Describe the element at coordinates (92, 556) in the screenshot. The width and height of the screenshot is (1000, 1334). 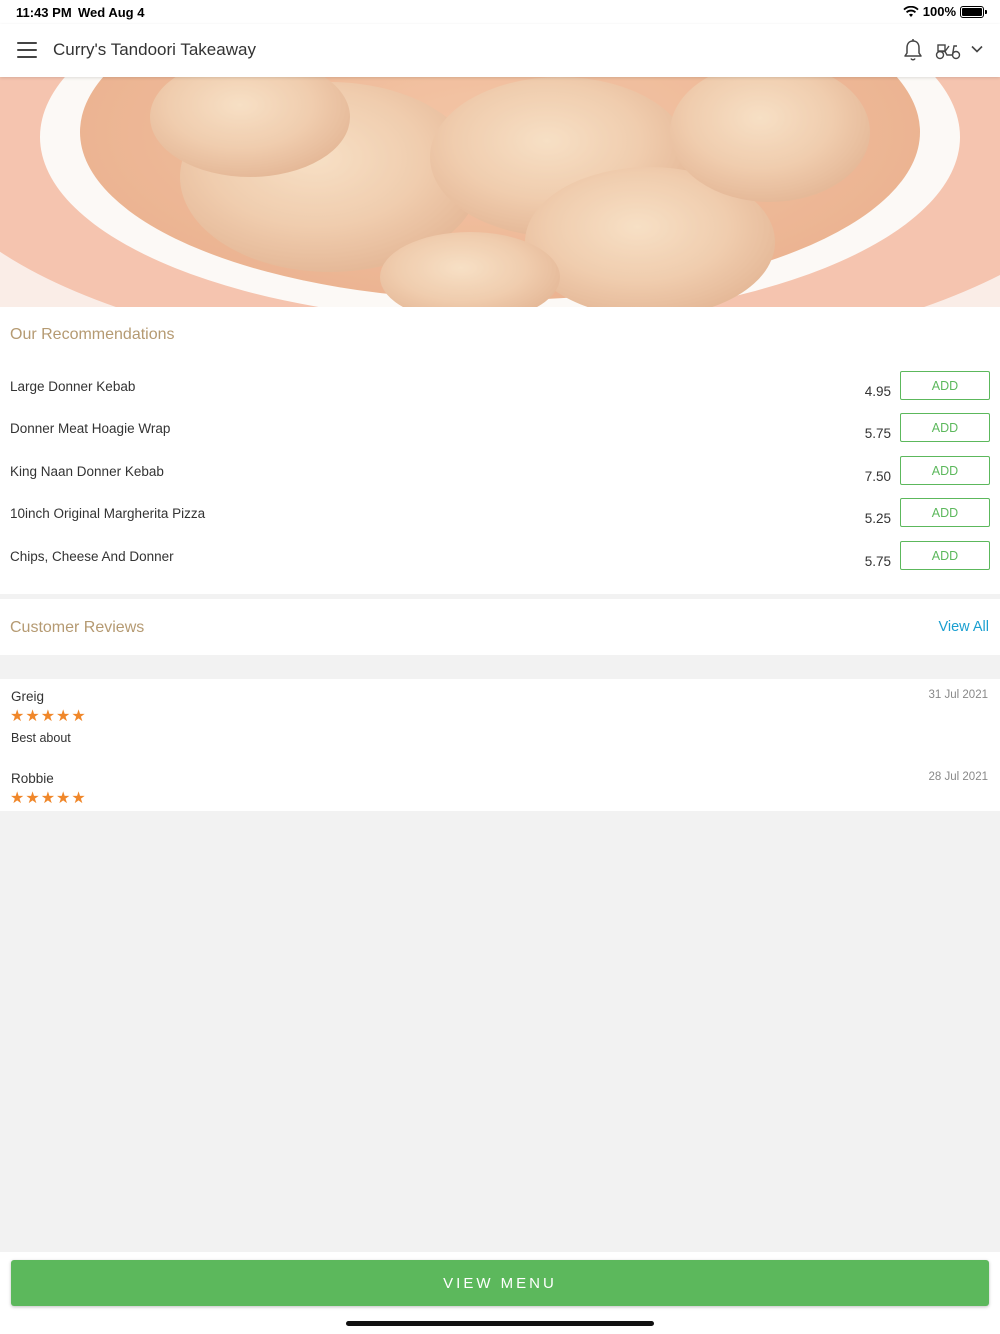
I see `item-name: Chips, Cheese And Donner` at that location.